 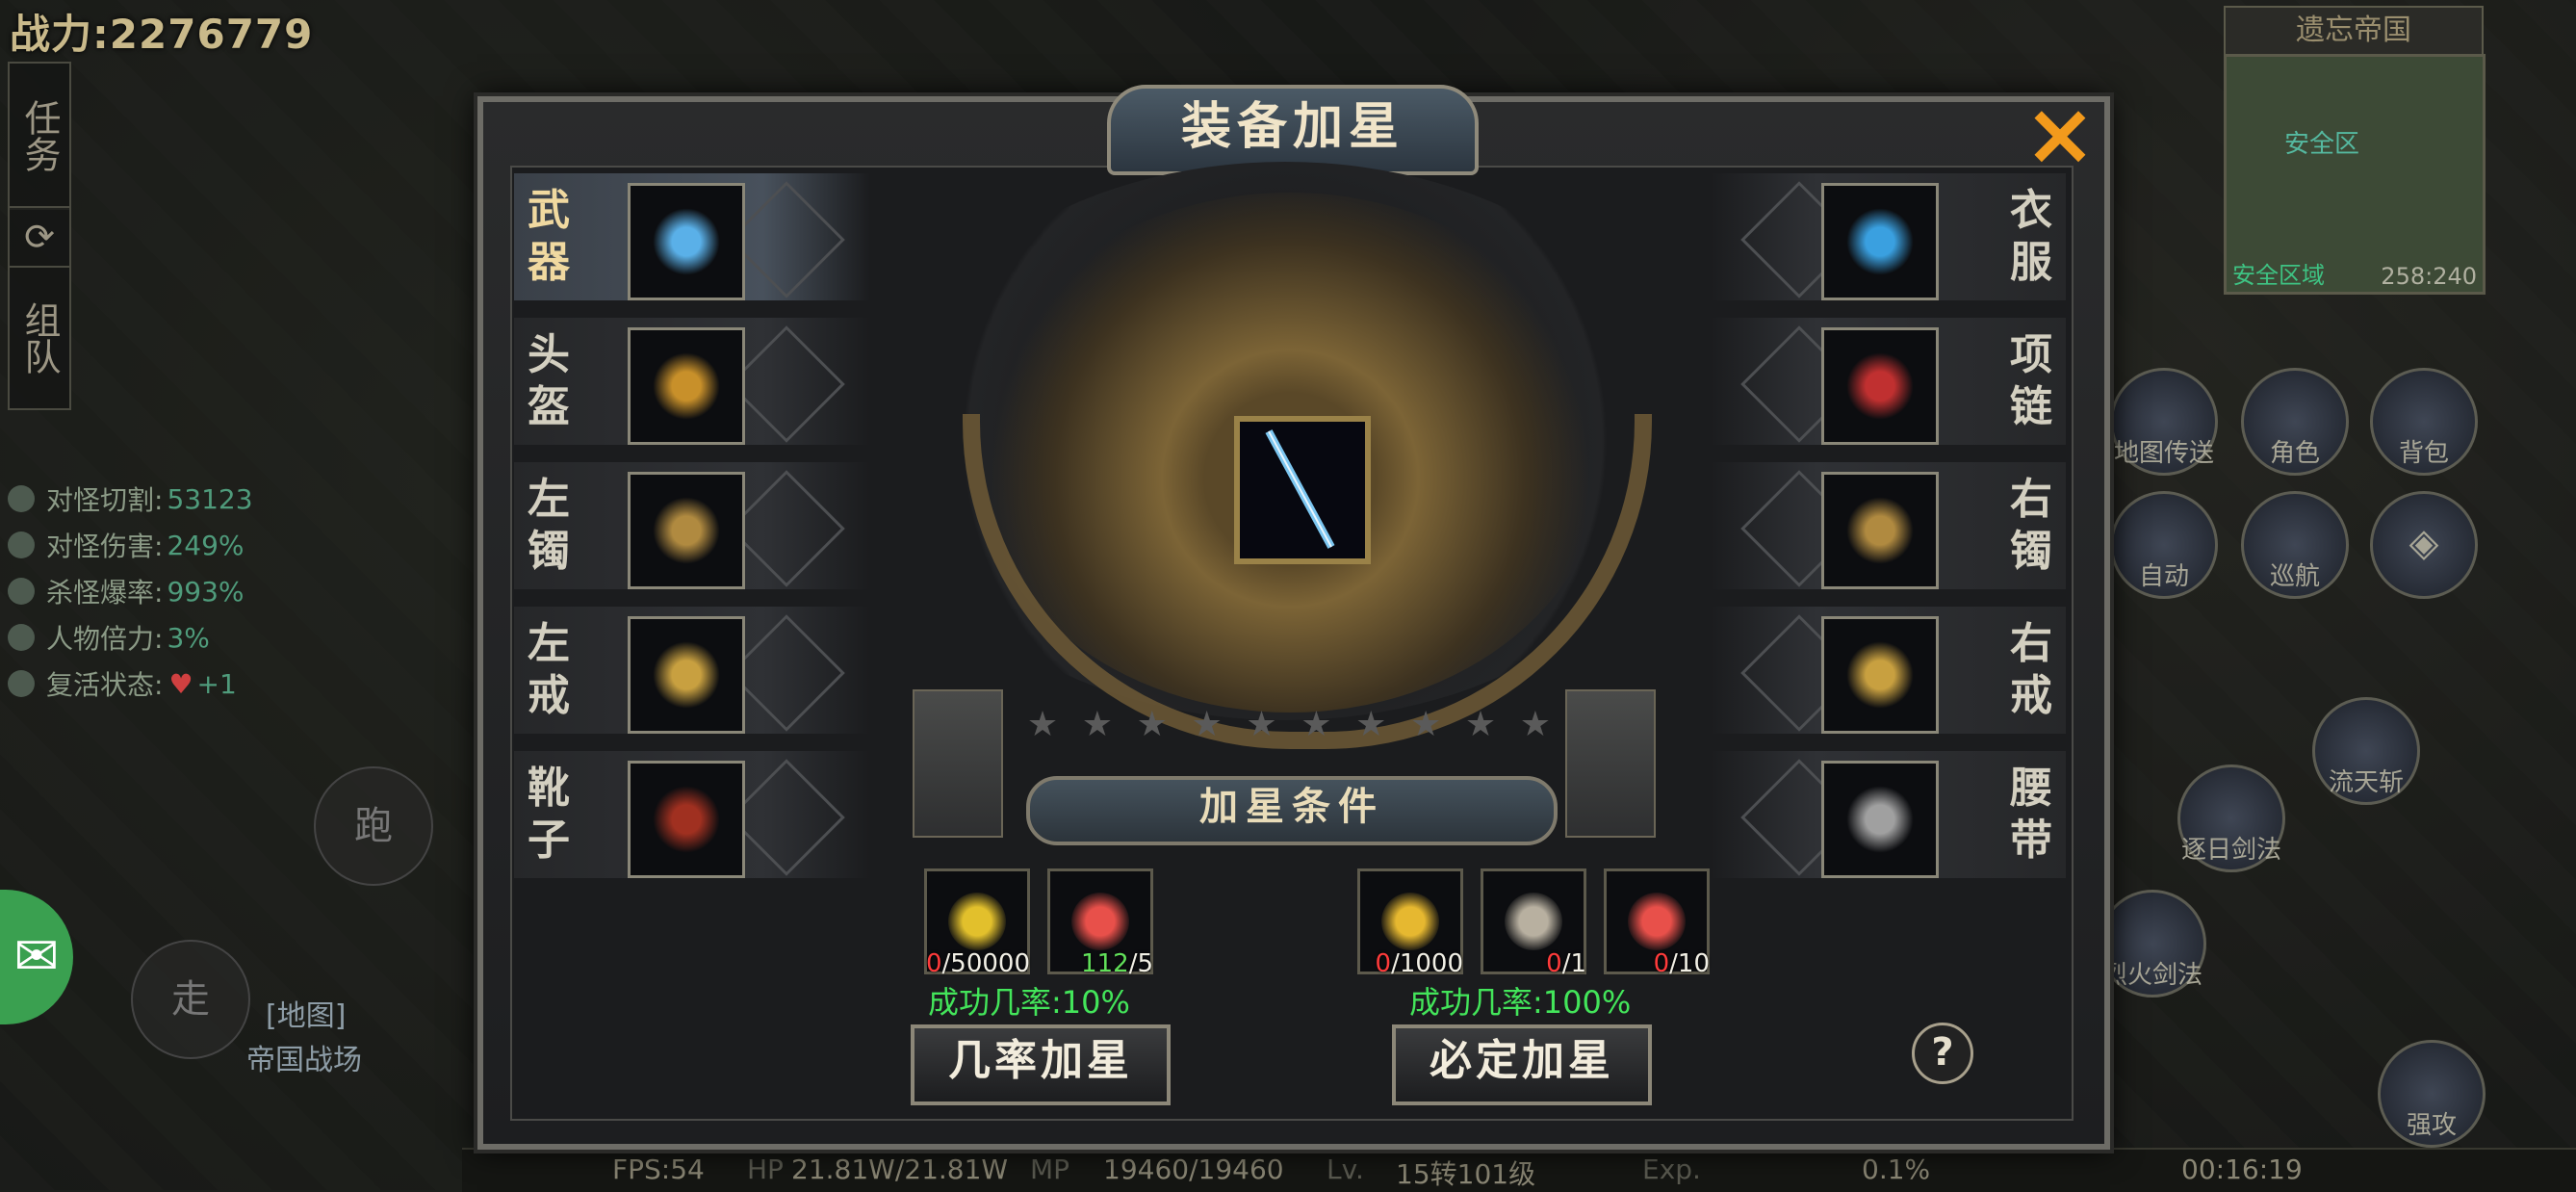 I want to click on selected-equipment-slot, so click(x=1302, y=490).